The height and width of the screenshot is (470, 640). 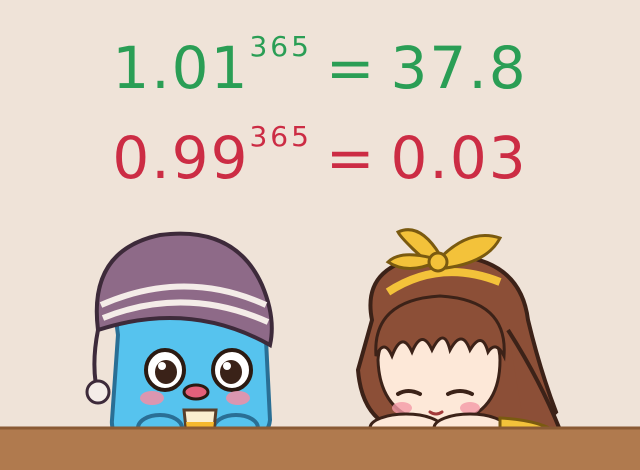 What do you see at coordinates (196, 392) in the screenshot?
I see `blob-mouth` at bounding box center [196, 392].